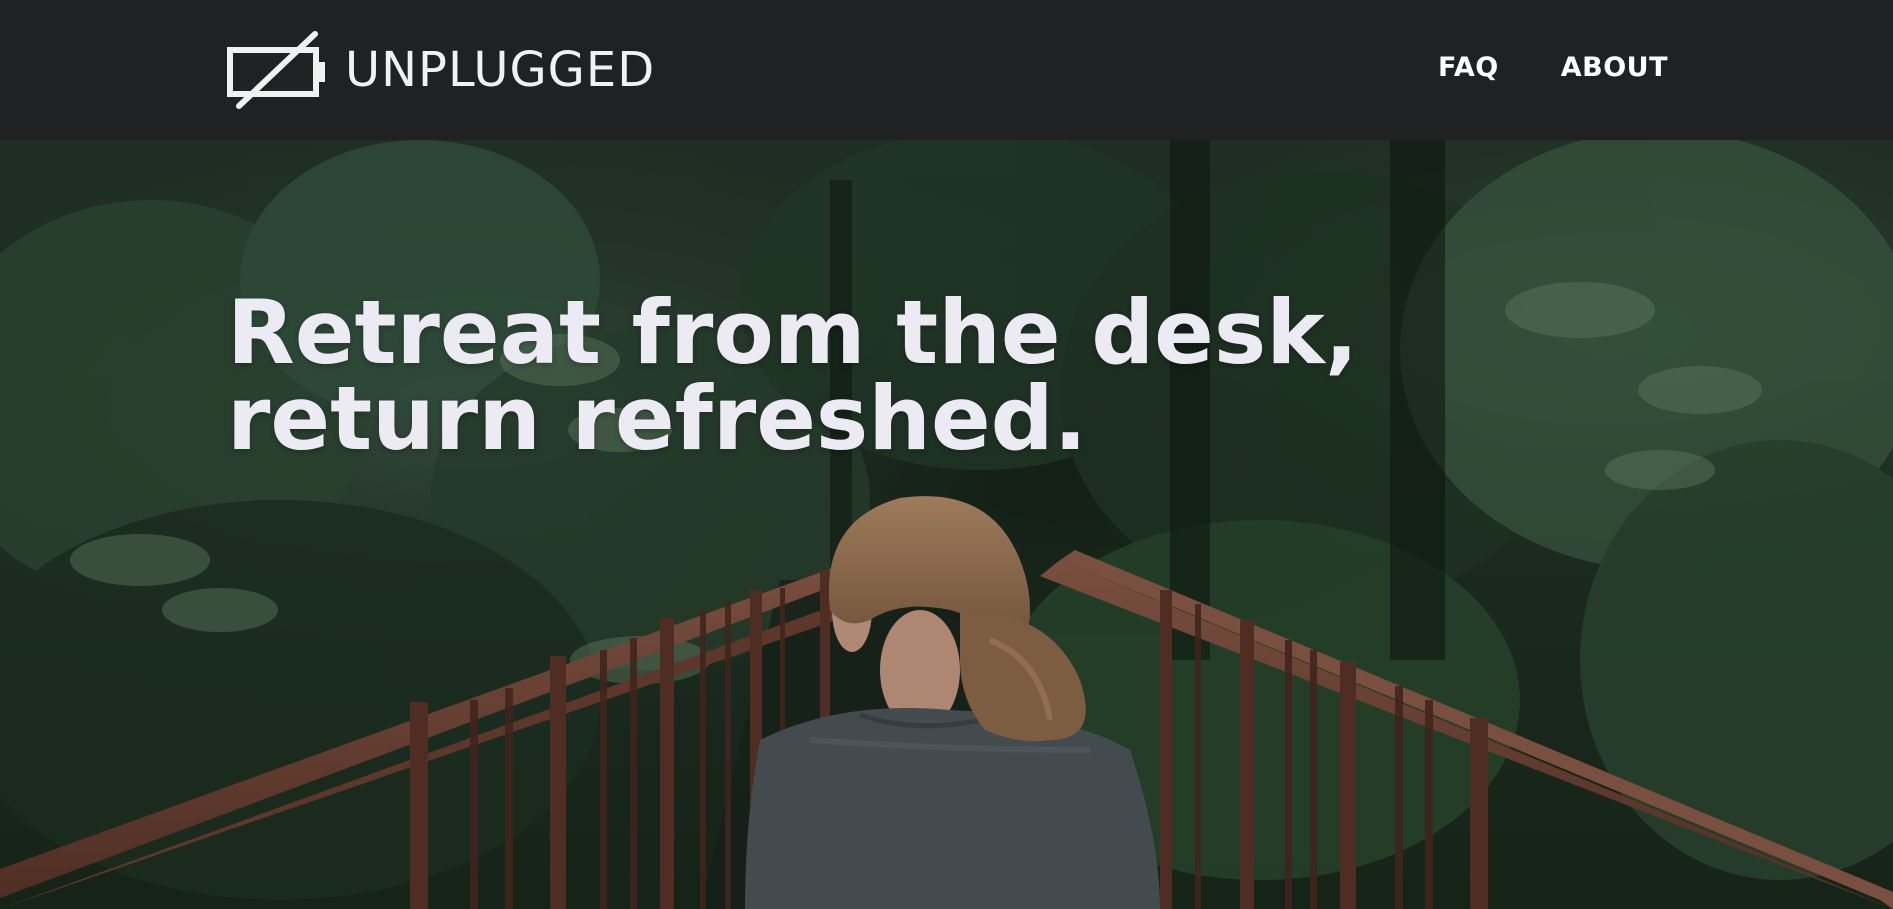 This screenshot has height=909, width=1893. Describe the element at coordinates (793, 332) in the screenshot. I see `hero-heading-line-1: Retreat from the desk,` at that location.